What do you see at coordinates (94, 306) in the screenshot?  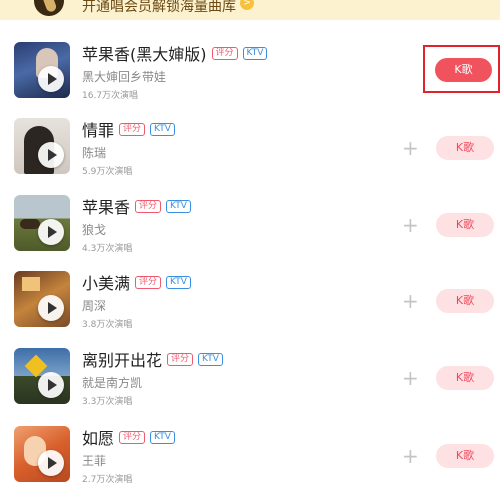 I see `song-artist: 周深` at bounding box center [94, 306].